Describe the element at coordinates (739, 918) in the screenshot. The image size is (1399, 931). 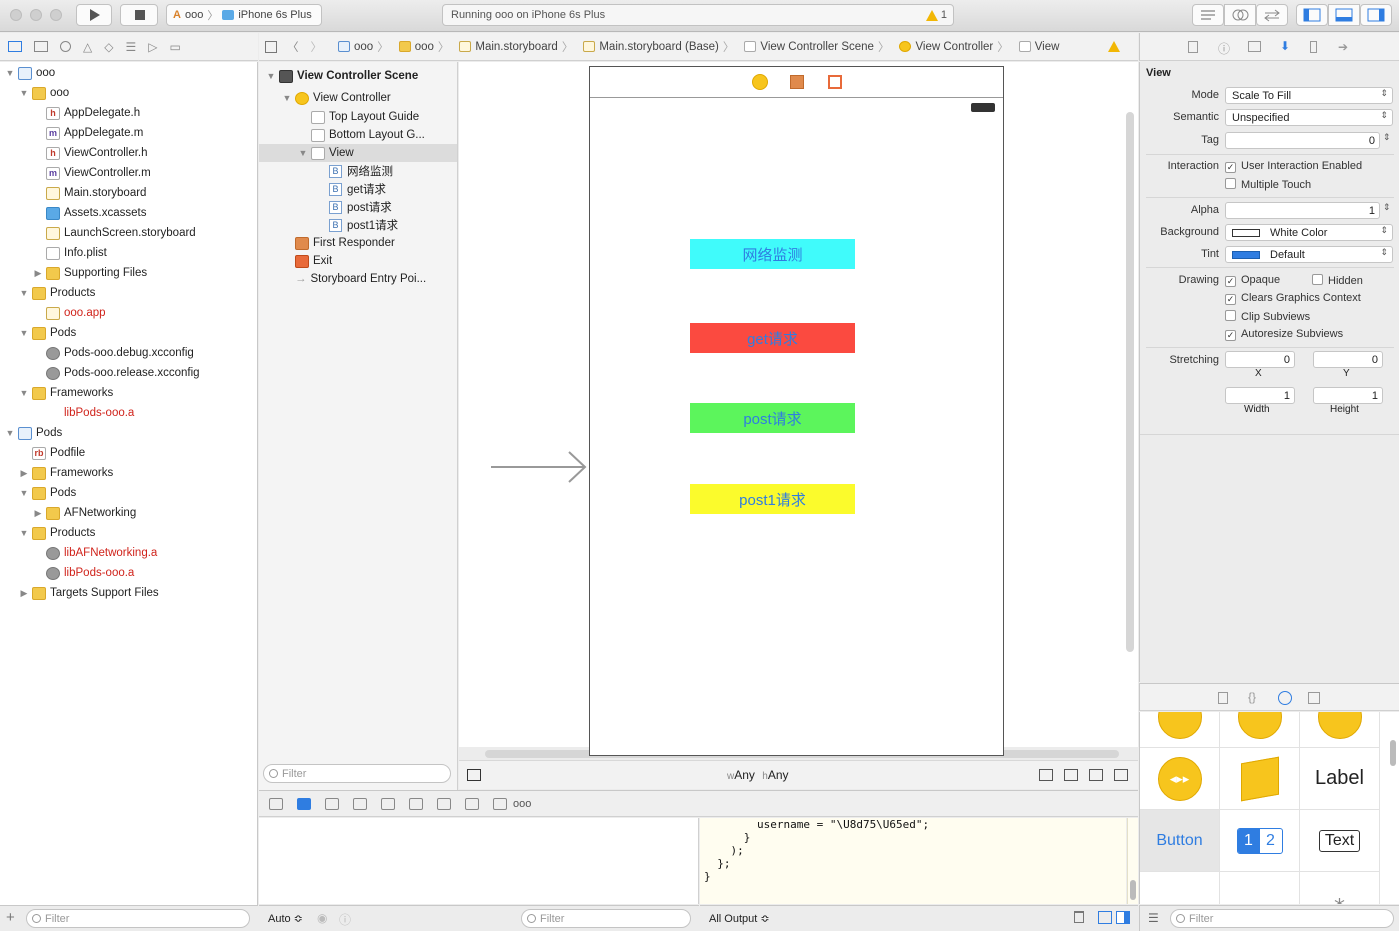
I see `output-selector: All Output ≎` at that location.